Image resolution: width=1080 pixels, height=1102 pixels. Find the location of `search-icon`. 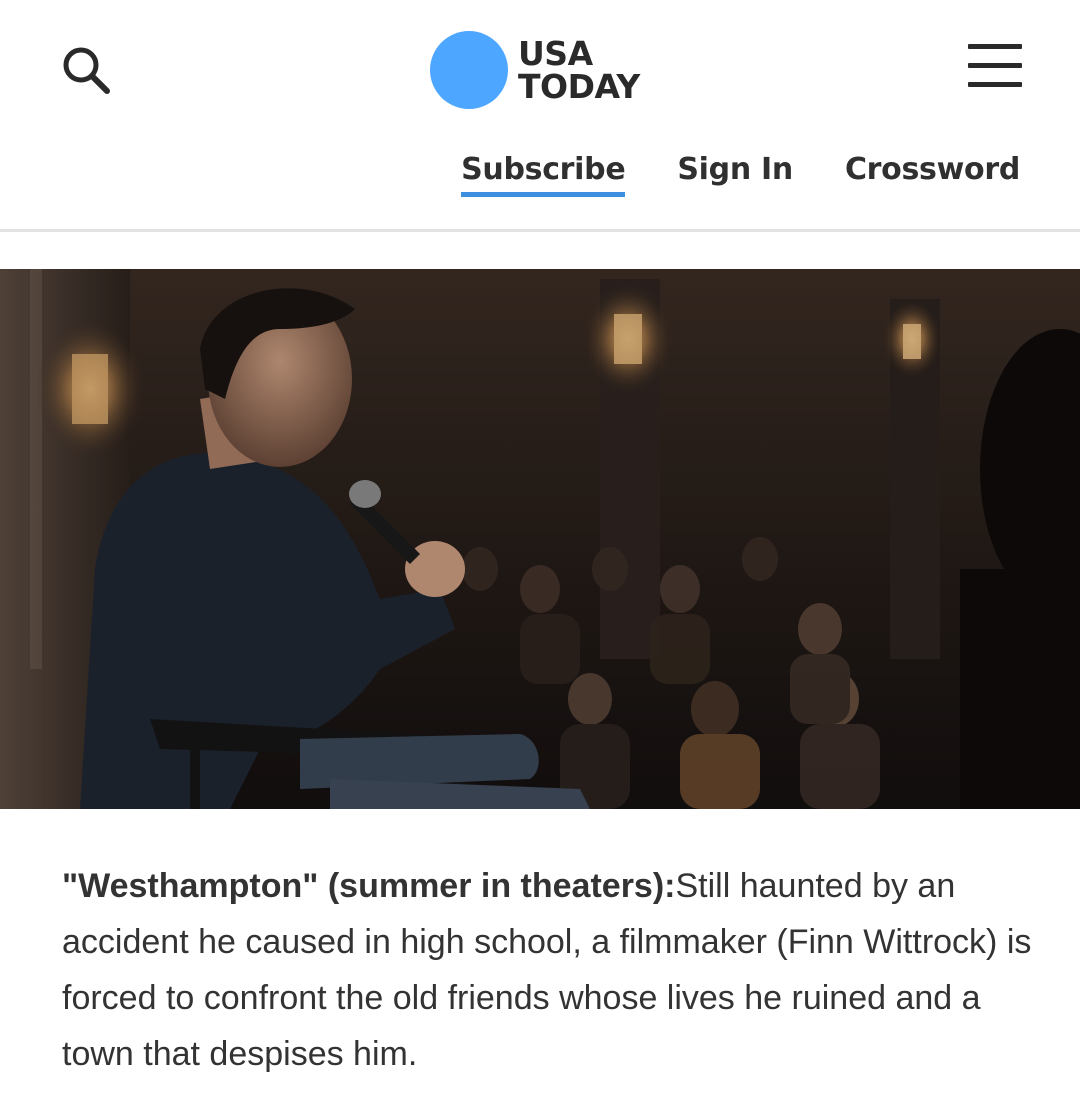

search-icon is located at coordinates (86, 70).